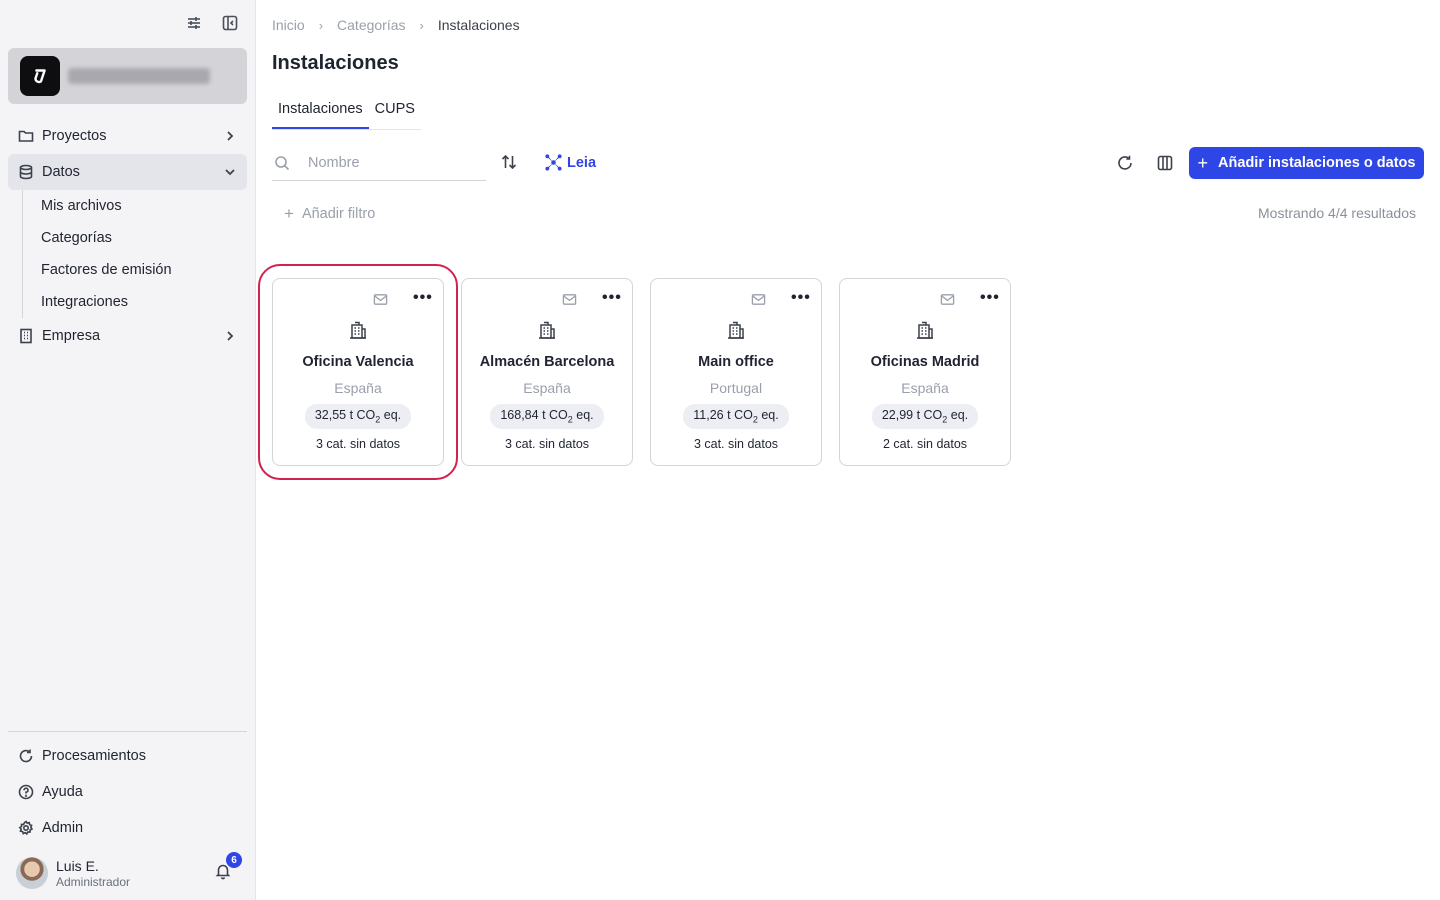 The width and height of the screenshot is (1440, 900). I want to click on brand-logo-icon, so click(40, 76).